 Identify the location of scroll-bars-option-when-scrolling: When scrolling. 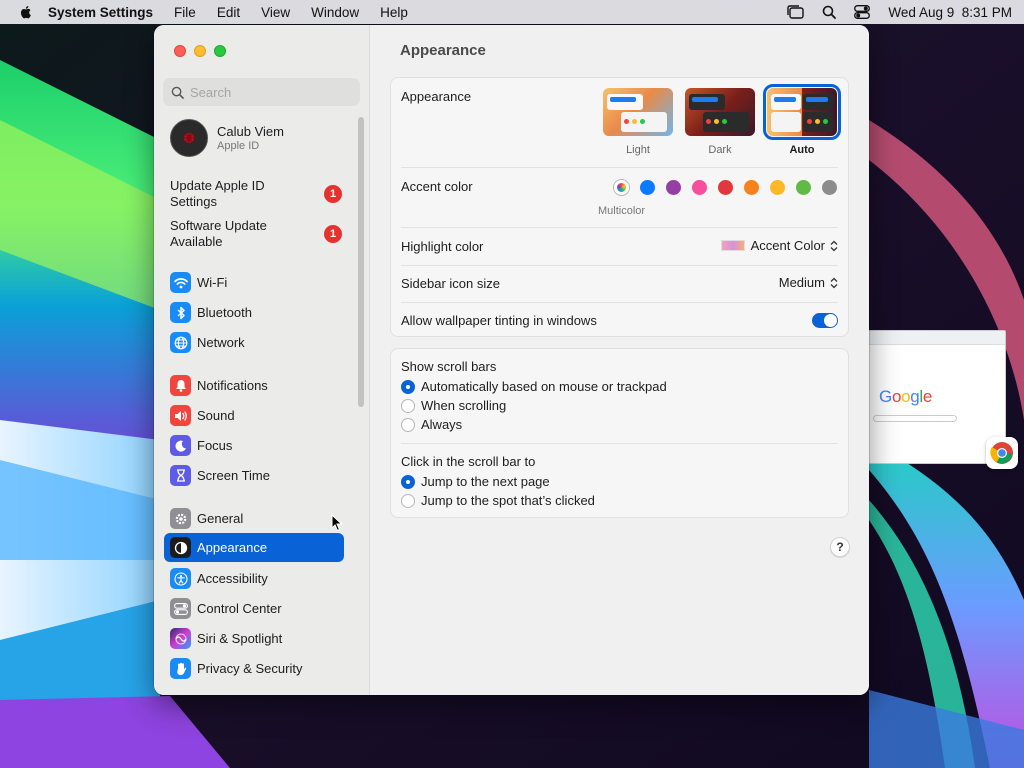
(453, 405).